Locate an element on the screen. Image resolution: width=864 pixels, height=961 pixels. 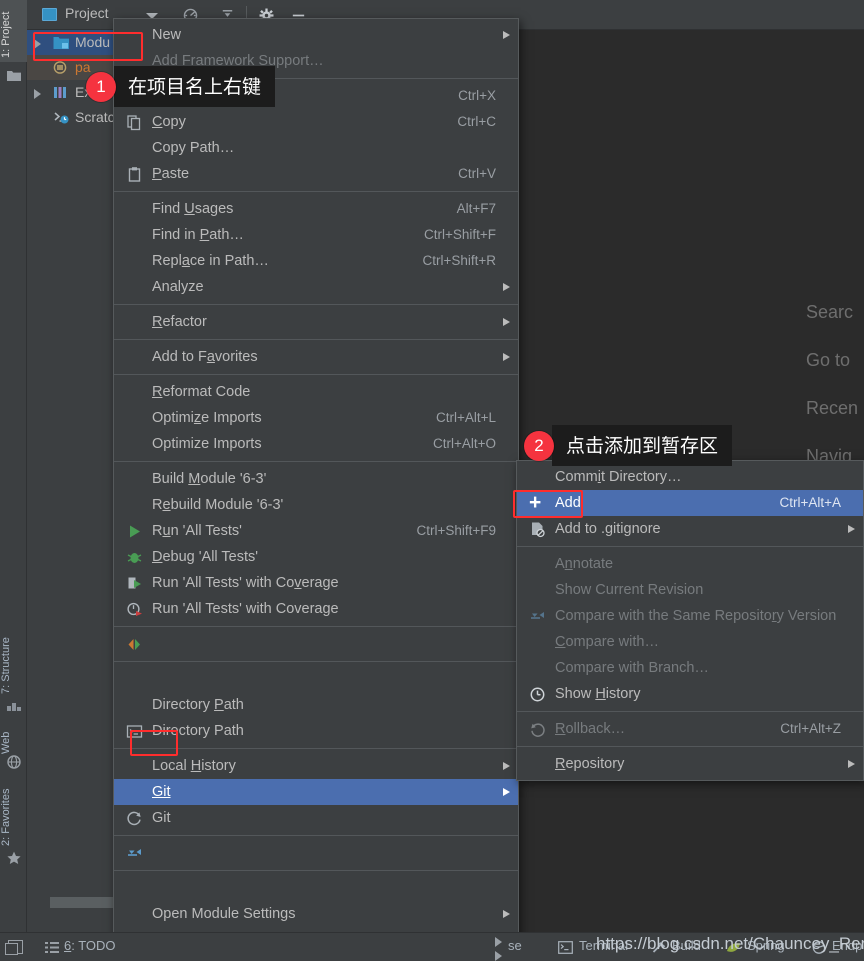
window-restore-icon is located at coordinates (14, 947).